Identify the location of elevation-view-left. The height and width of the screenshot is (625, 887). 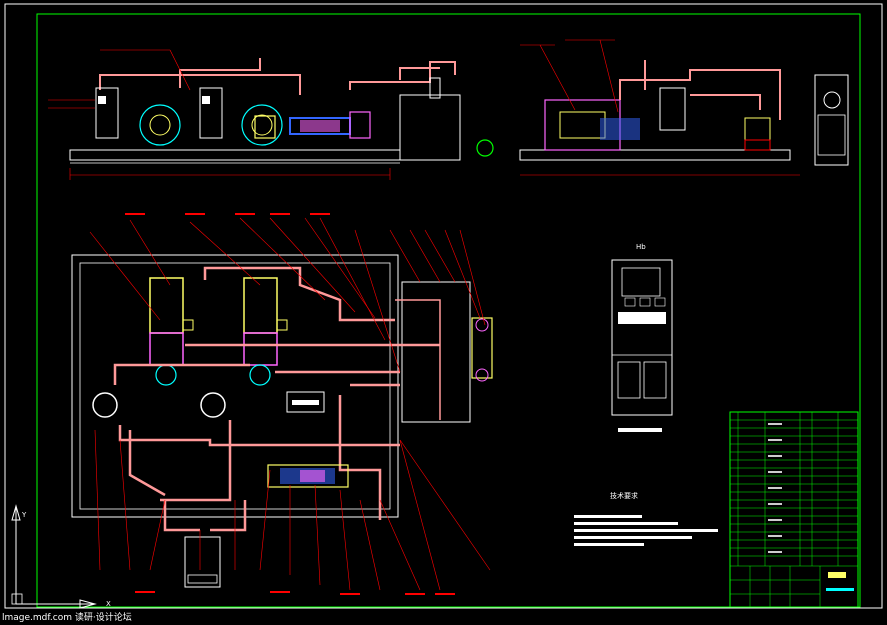
(271, 114).